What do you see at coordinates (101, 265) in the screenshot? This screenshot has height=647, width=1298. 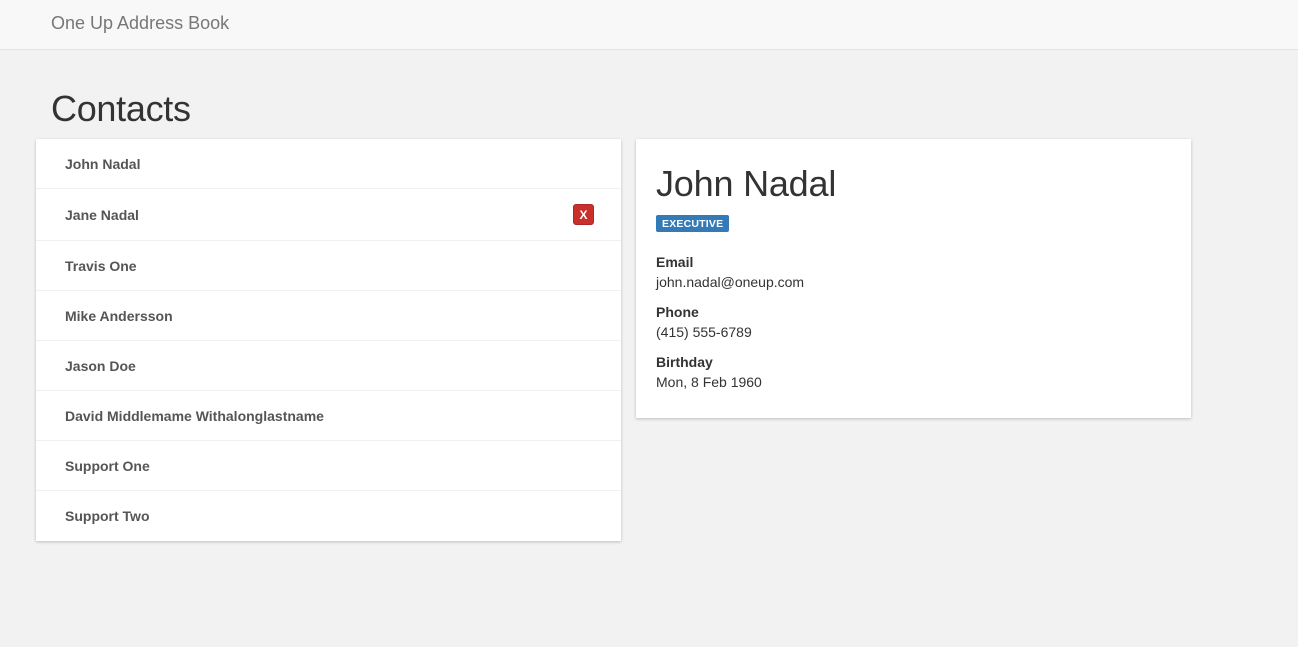 I see `contact-name: Travis One` at bounding box center [101, 265].